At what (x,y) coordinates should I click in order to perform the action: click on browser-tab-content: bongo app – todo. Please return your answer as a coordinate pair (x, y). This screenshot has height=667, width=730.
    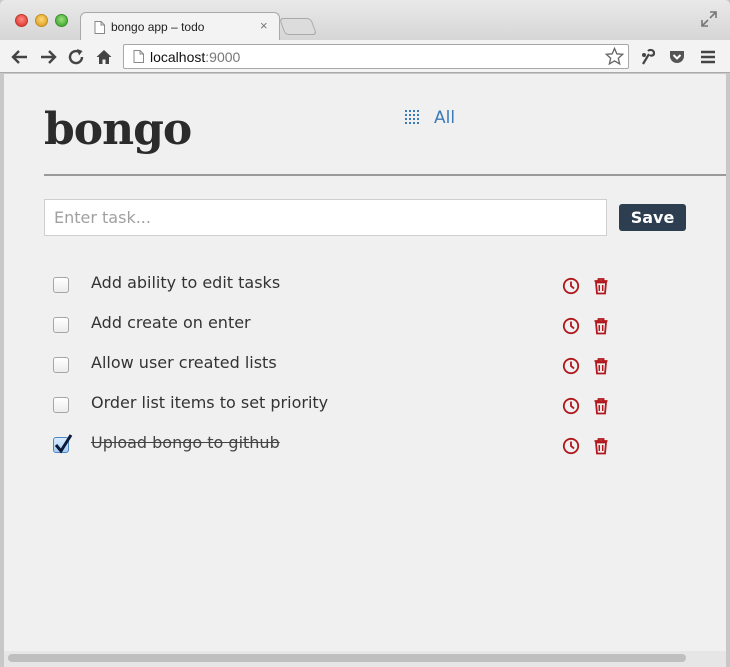
    Looking at the image, I should click on (149, 27).